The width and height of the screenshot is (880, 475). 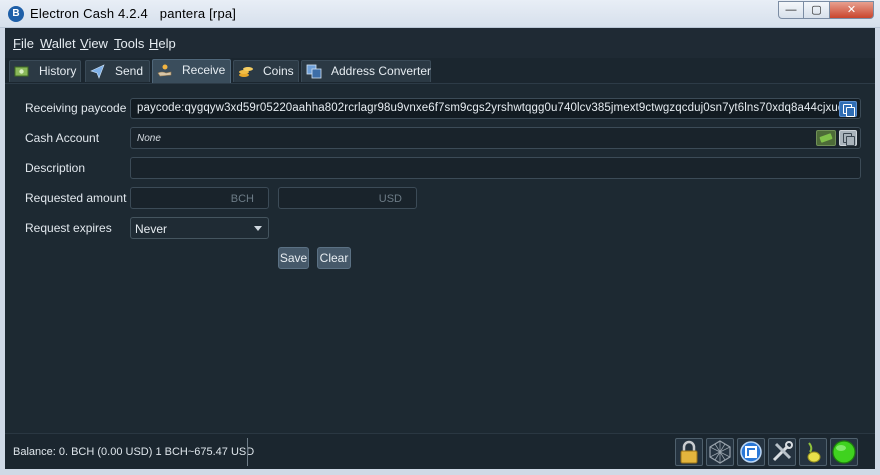 What do you see at coordinates (278, 71) in the screenshot?
I see `tab-coins-label: Coins` at bounding box center [278, 71].